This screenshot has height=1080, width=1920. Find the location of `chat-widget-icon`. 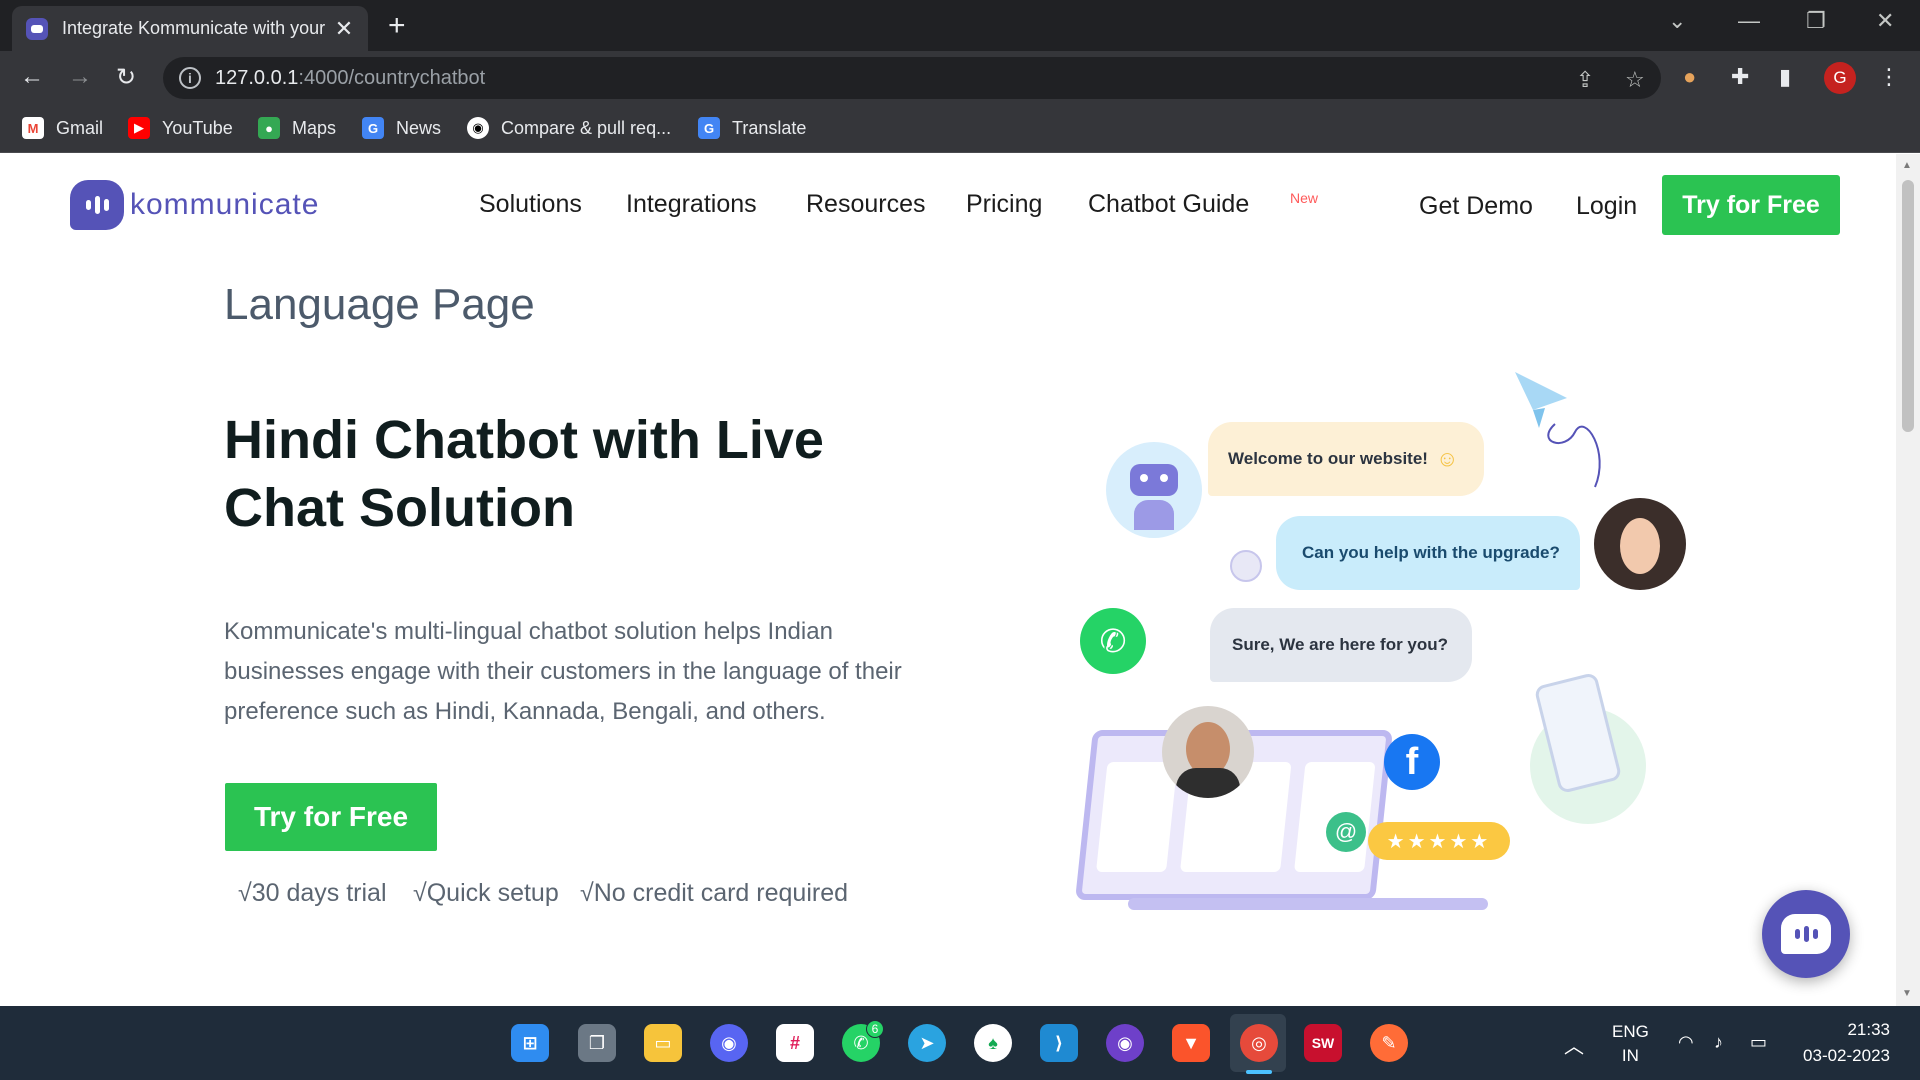

chat-widget-icon is located at coordinates (1806, 934).